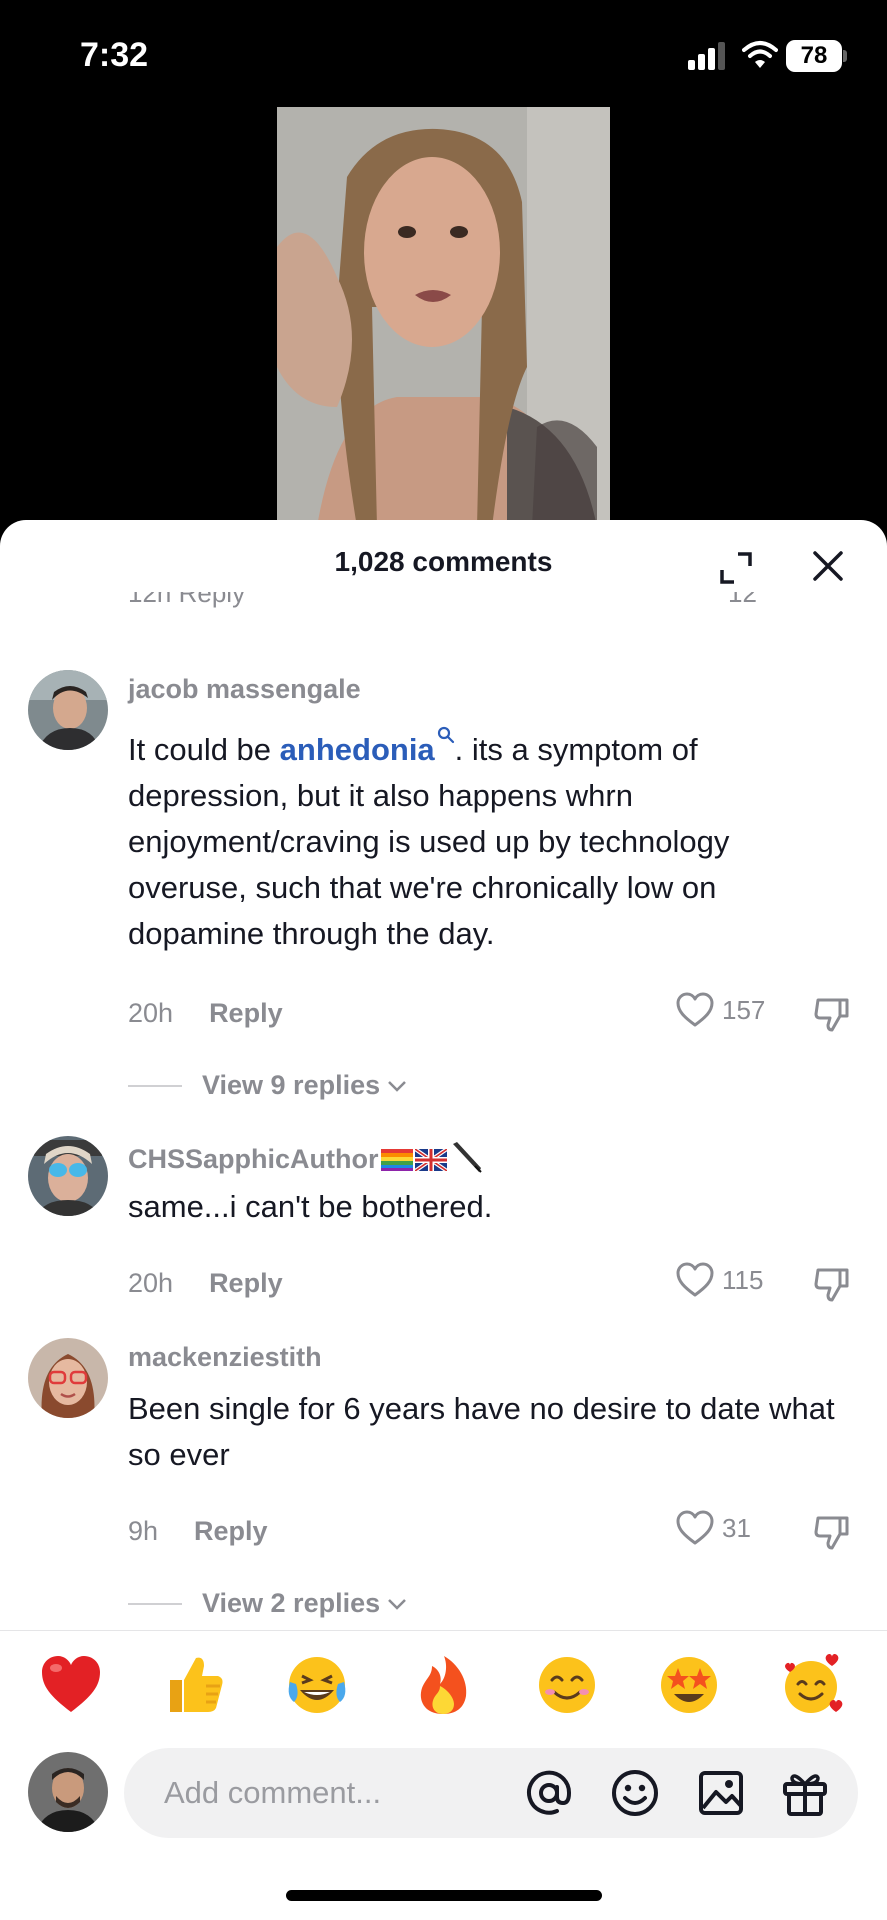  Describe the element at coordinates (720, 1010) in the screenshot. I see `like-button: 157` at that location.